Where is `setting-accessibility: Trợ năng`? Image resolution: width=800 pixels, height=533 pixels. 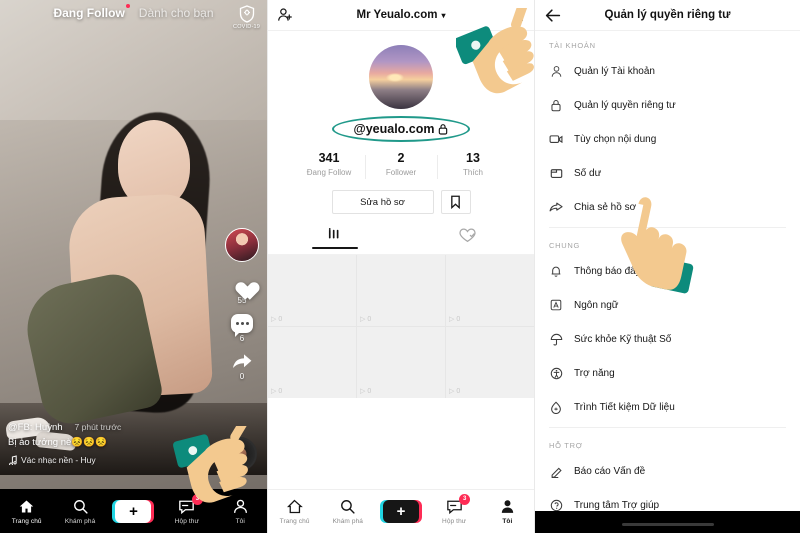 setting-accessibility: Trợ năng is located at coordinates (667, 373).